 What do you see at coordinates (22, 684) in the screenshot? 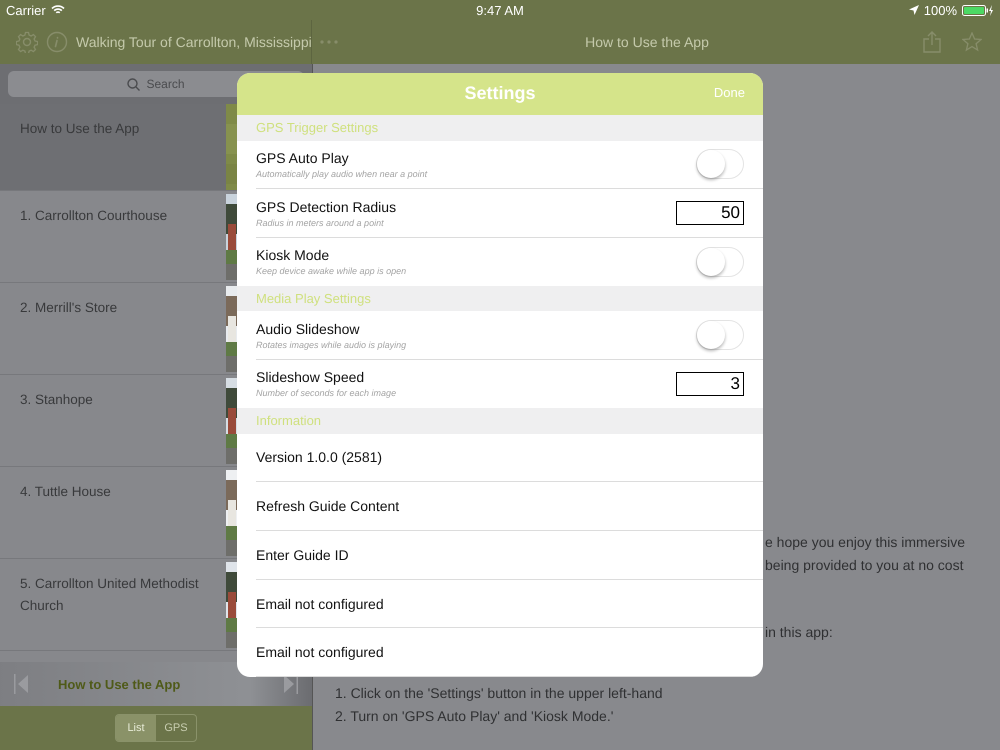
I see `previous-icon` at bounding box center [22, 684].